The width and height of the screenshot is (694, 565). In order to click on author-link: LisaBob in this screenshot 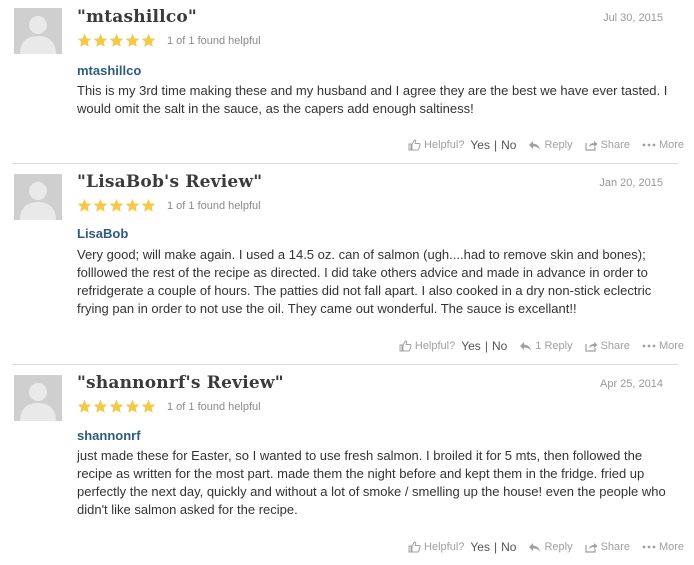, I will do `click(102, 233)`.